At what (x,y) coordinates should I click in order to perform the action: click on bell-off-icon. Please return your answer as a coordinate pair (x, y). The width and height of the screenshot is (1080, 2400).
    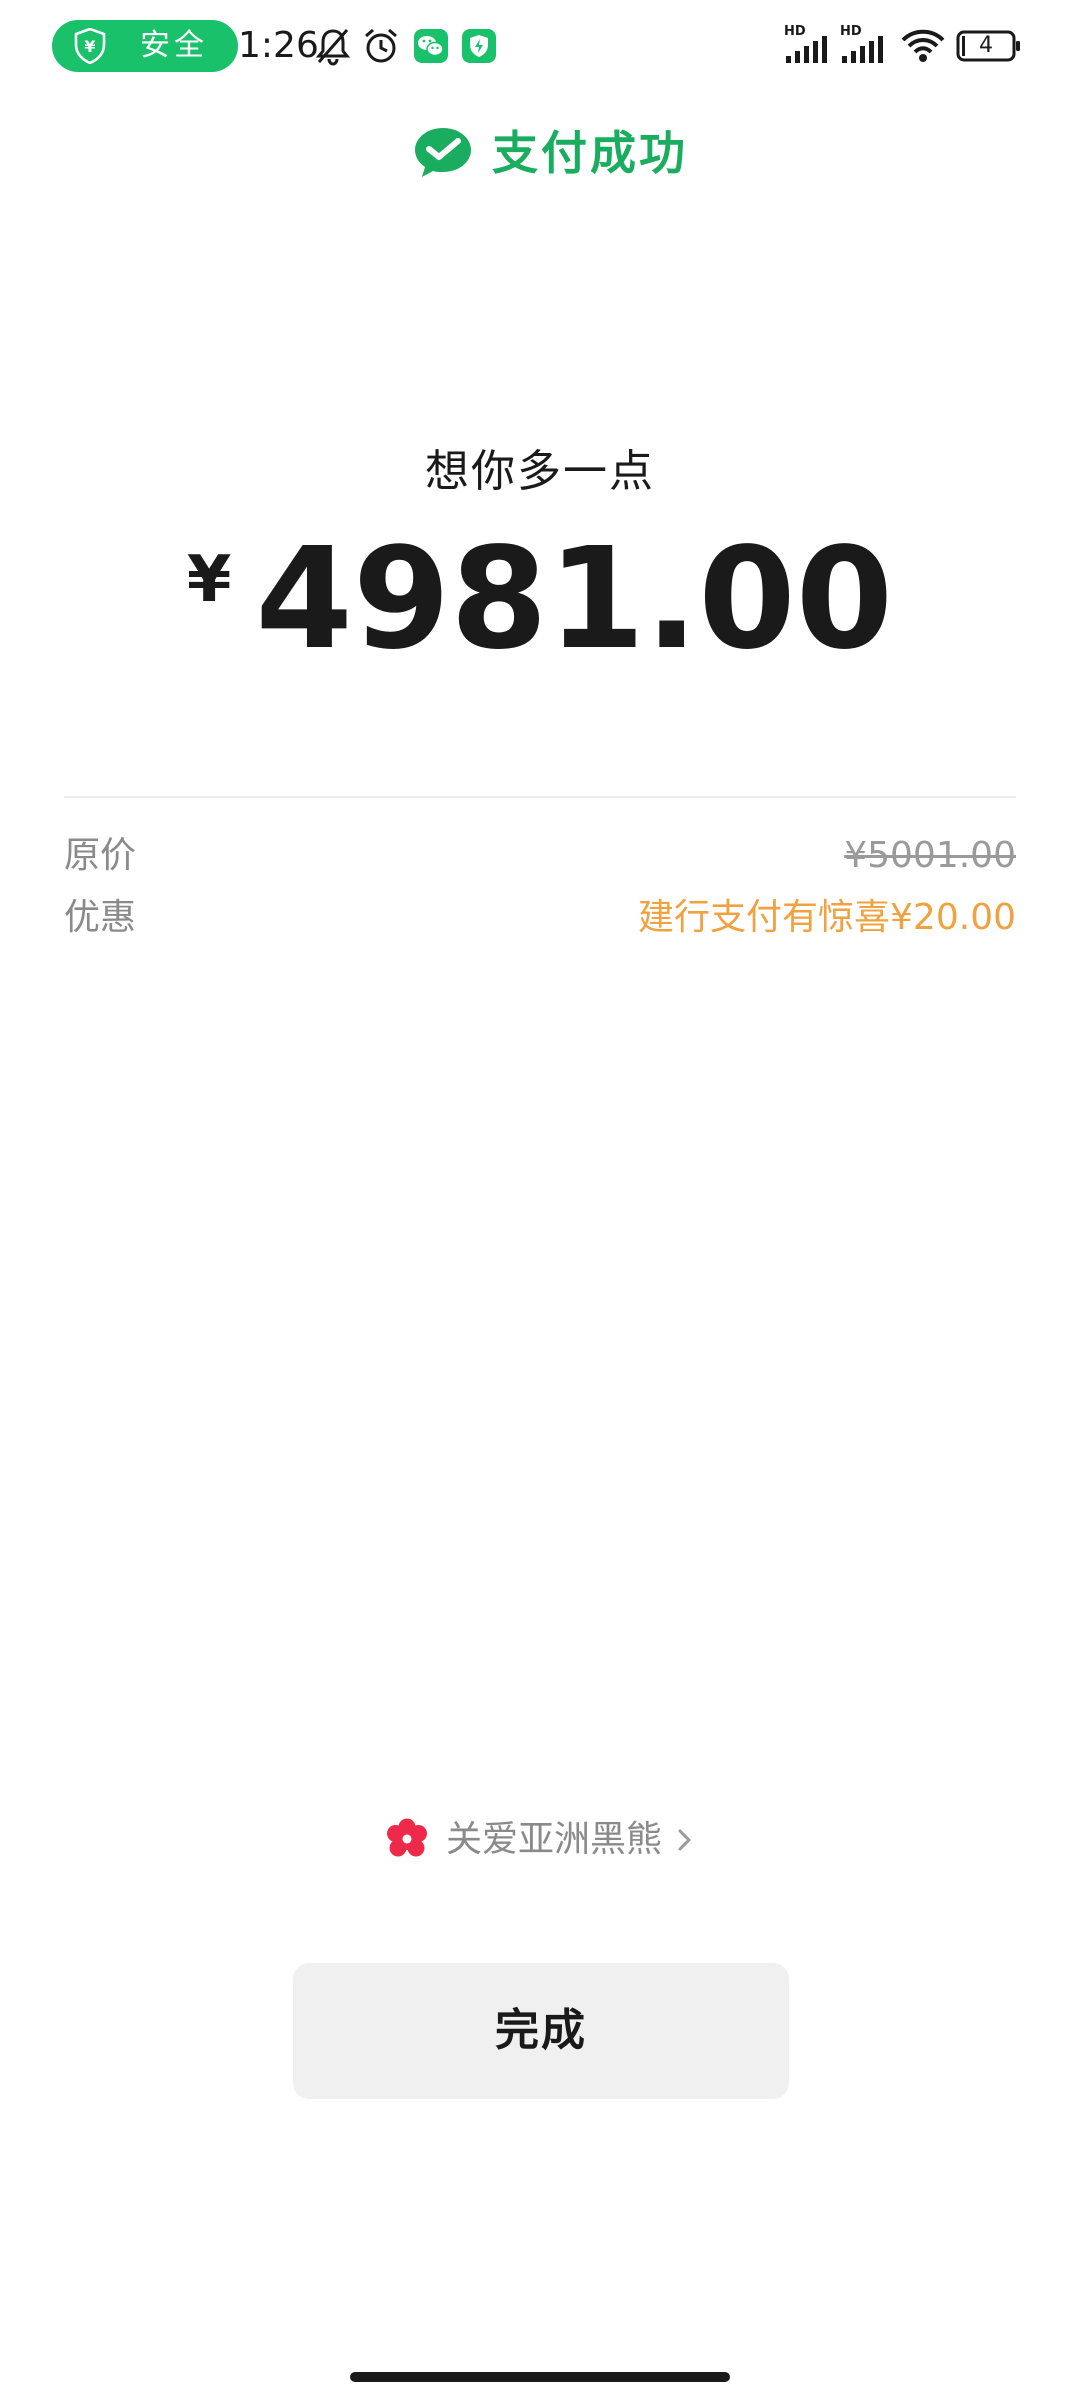
    Looking at the image, I should click on (333, 47).